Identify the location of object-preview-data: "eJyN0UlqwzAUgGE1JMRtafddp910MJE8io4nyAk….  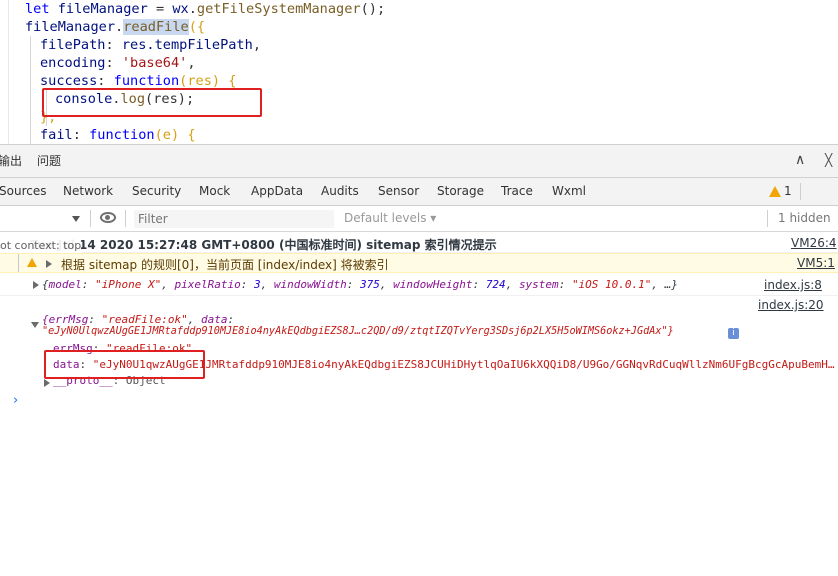
(358, 331).